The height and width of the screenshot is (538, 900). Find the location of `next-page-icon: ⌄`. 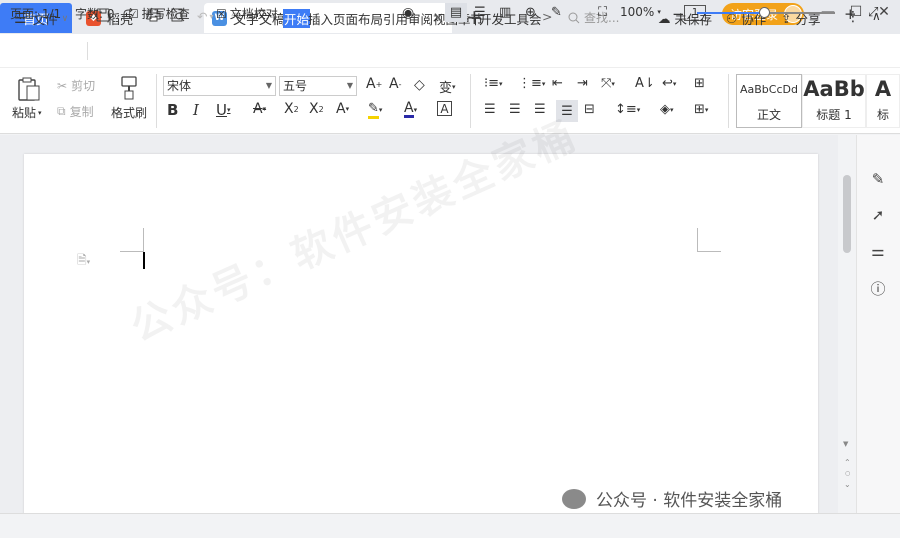

next-page-icon: ⌄ is located at coordinates (847, 484).